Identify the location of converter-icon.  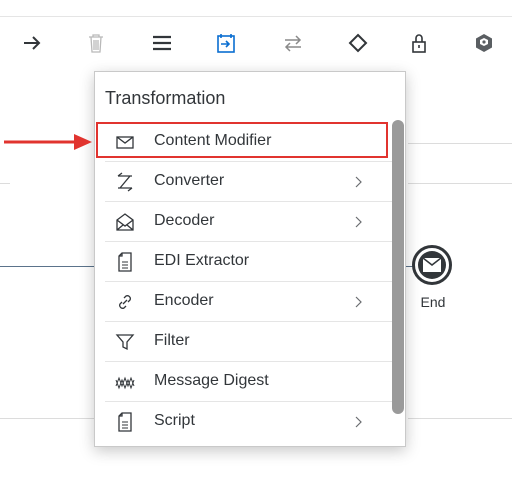
(125, 182).